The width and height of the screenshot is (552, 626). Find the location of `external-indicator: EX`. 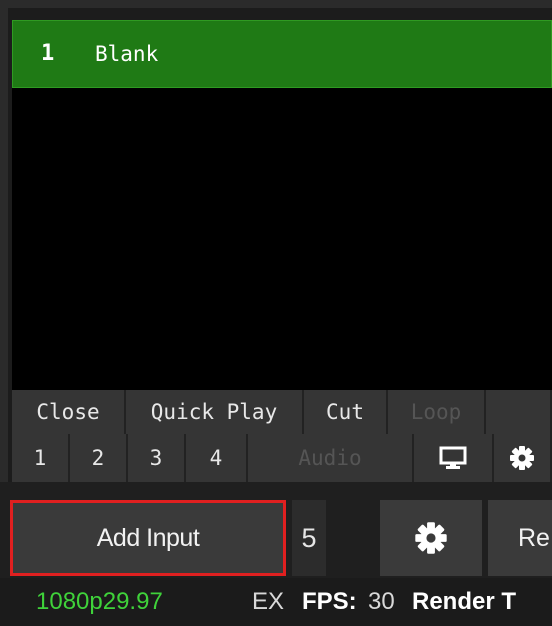

external-indicator: EX is located at coordinates (268, 601).